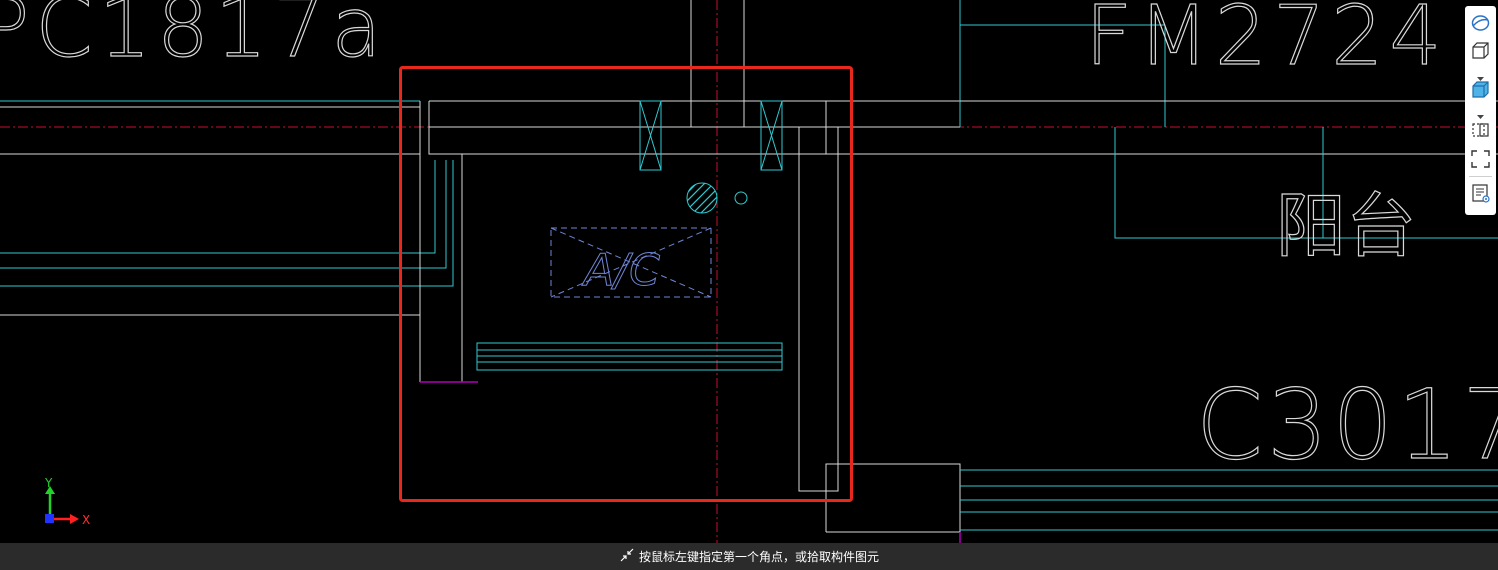  I want to click on window-code-label: C3017, so click(1347, 425).